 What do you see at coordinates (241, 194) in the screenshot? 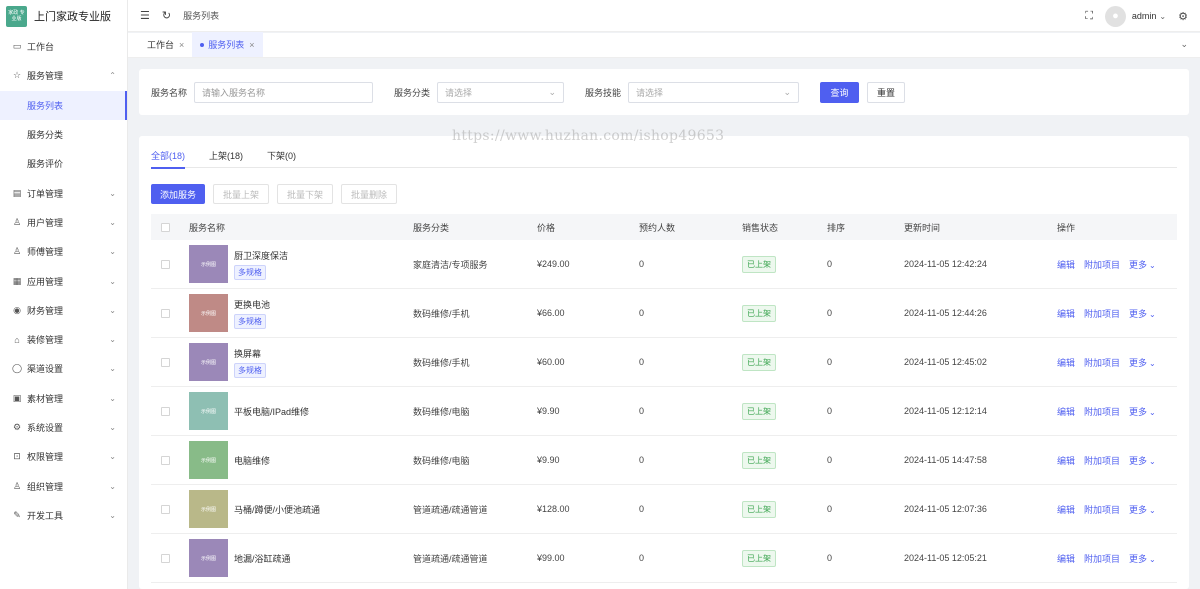
I see `batch-on-shelf-button: 批量上架` at bounding box center [241, 194].